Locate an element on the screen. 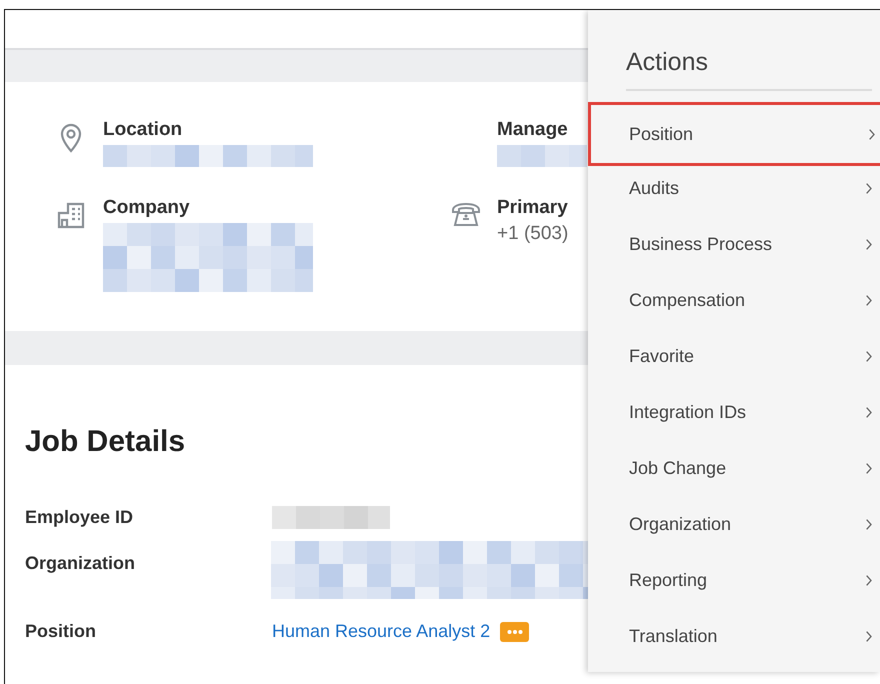 The height and width of the screenshot is (684, 880). menu-item: Reporting is located at coordinates (734, 580).